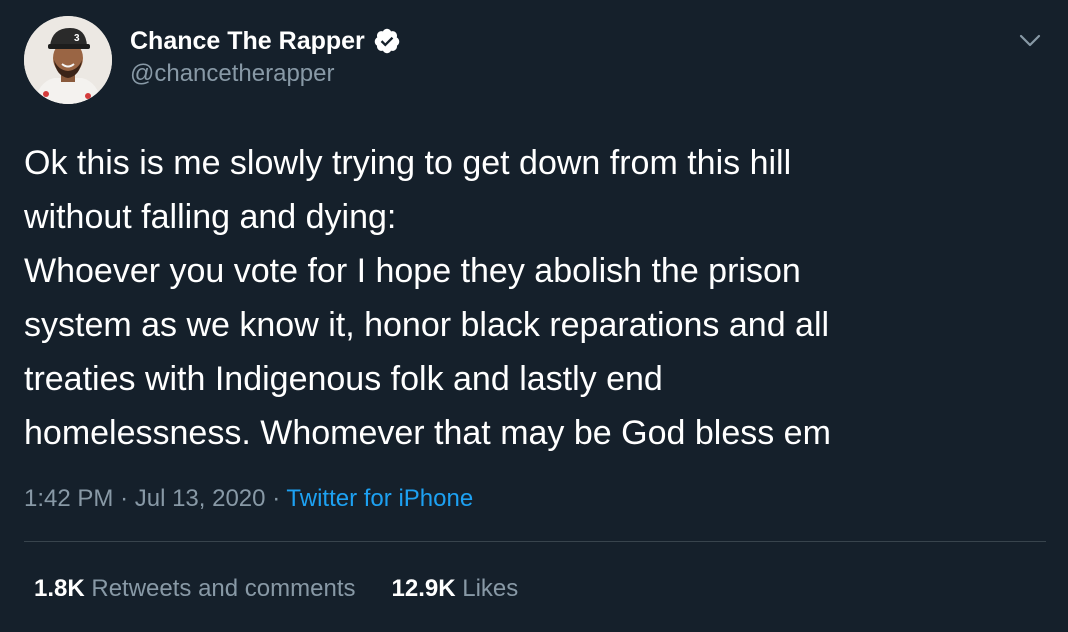  What do you see at coordinates (59, 588) in the screenshot?
I see `retweets-count: 1.8K` at bounding box center [59, 588].